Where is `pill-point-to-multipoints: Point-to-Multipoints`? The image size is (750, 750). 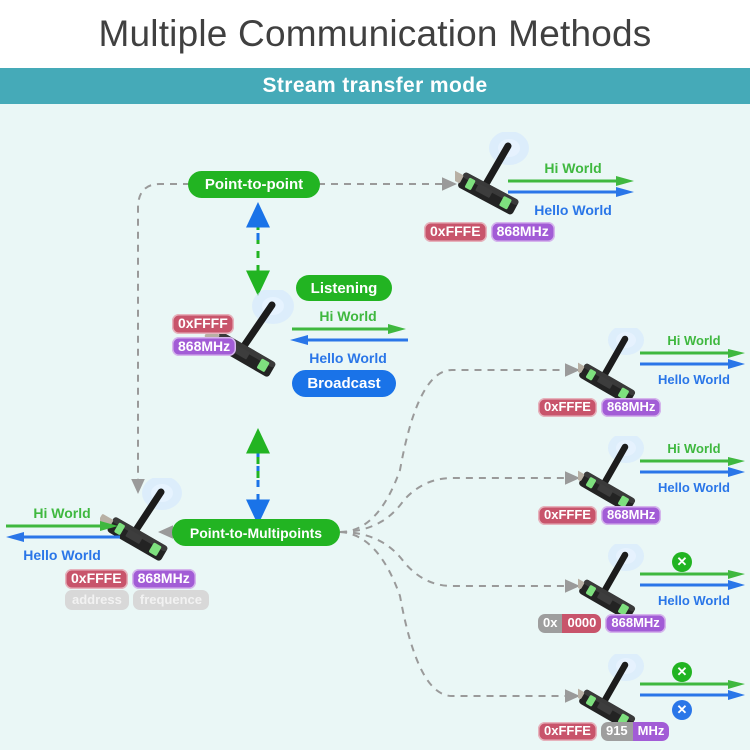 pill-point-to-multipoints: Point-to-Multipoints is located at coordinates (256, 532).